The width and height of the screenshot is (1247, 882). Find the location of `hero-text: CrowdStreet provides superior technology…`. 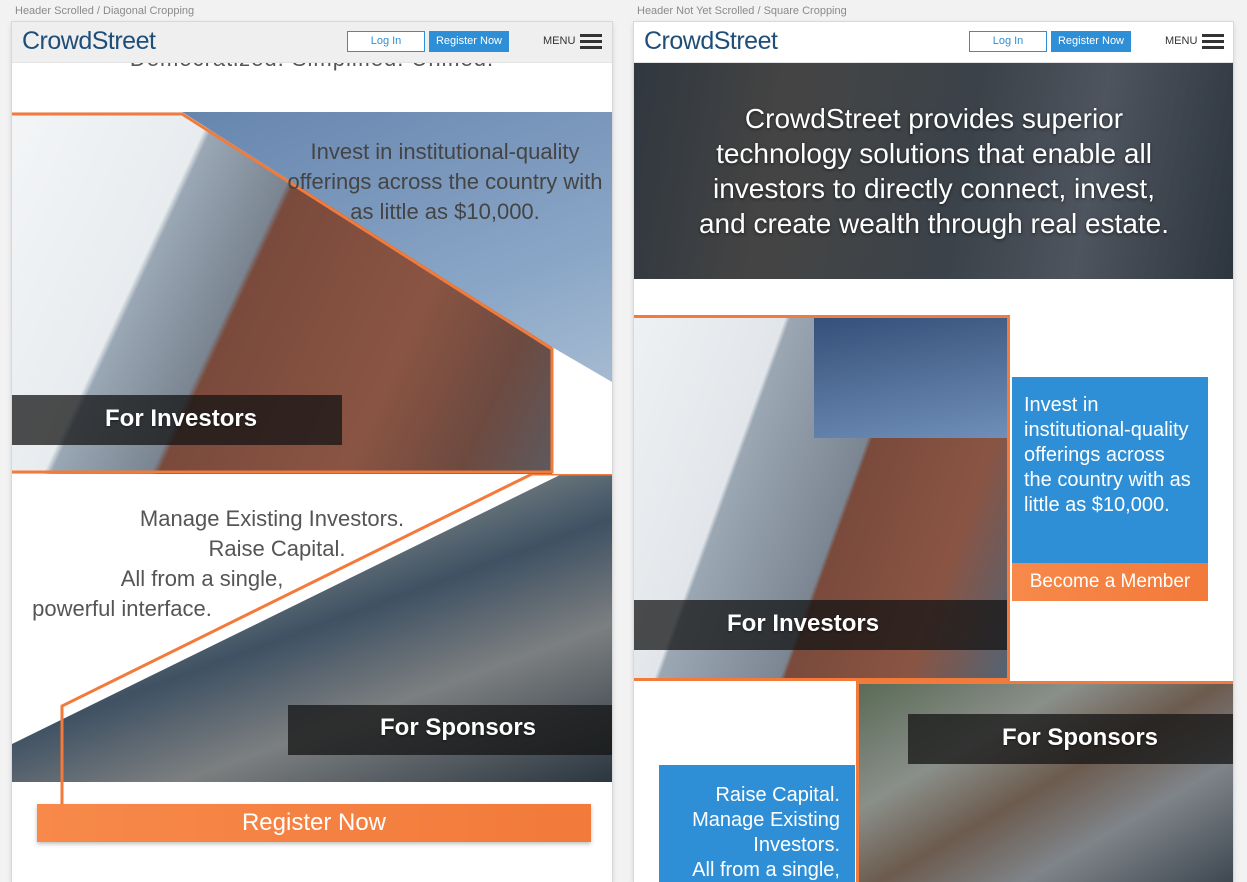

hero-text: CrowdStreet provides superior technology… is located at coordinates (934, 171).